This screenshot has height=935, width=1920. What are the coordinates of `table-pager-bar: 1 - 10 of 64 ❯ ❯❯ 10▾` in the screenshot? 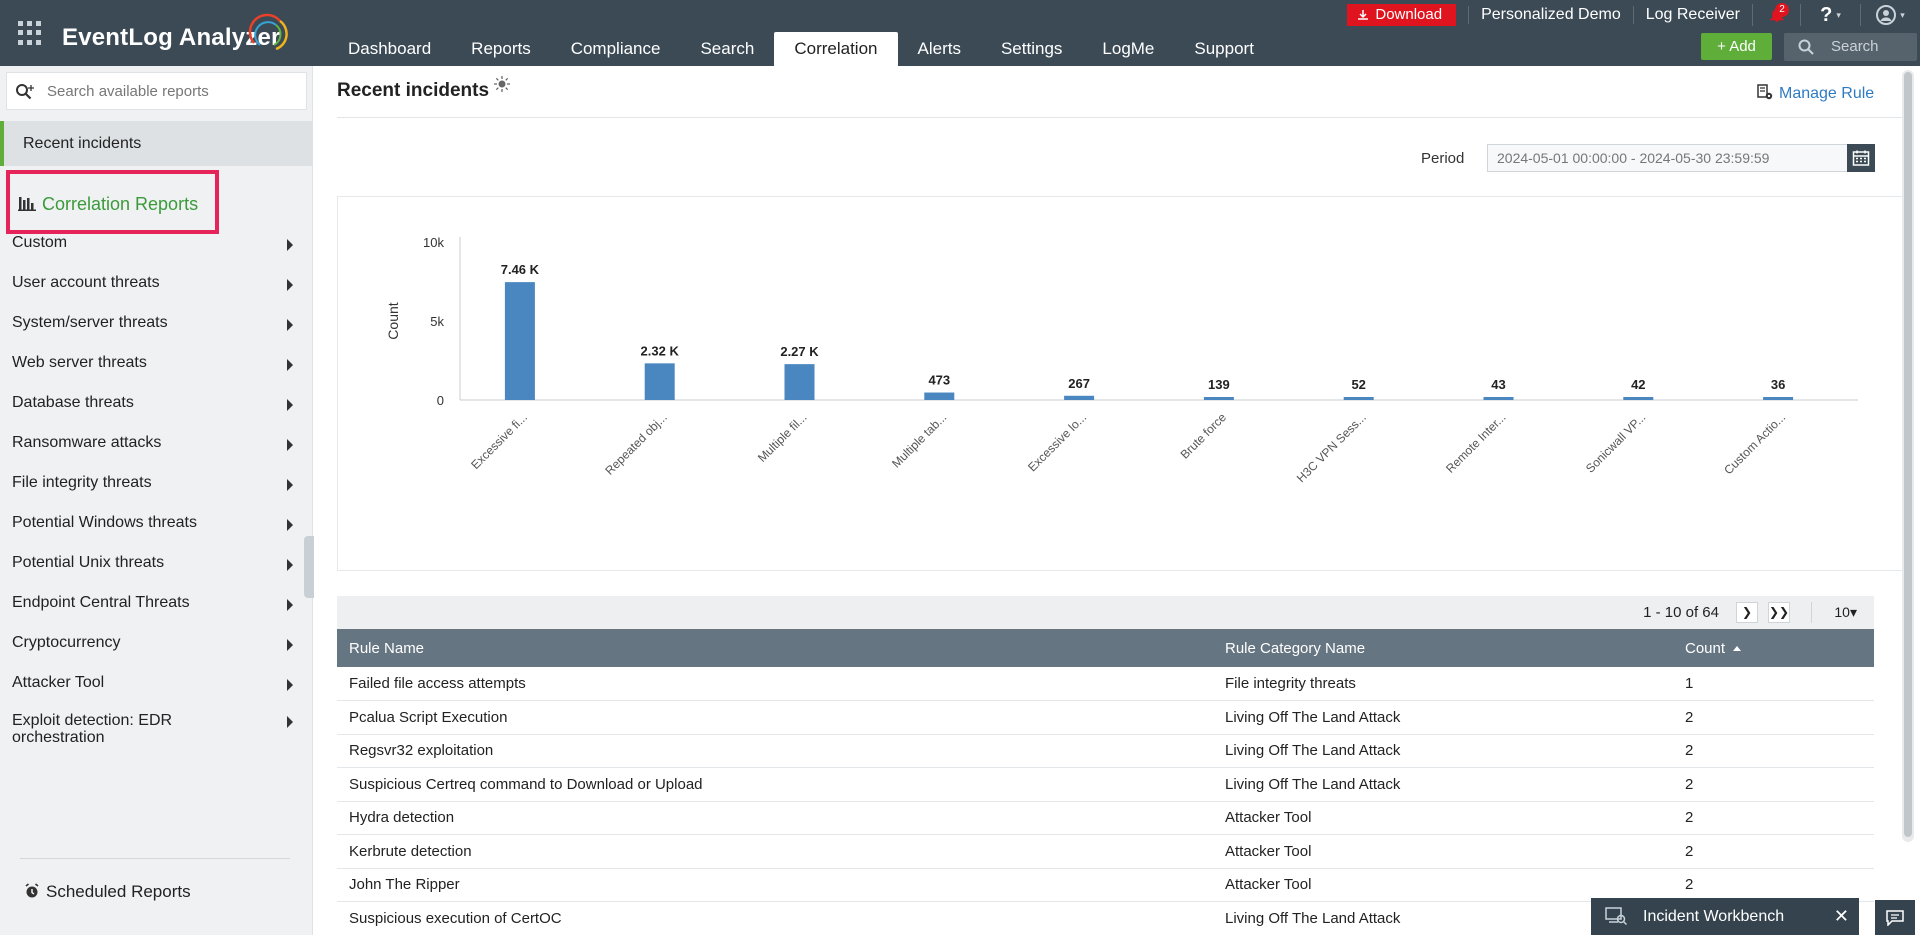 It's located at (1105, 612).